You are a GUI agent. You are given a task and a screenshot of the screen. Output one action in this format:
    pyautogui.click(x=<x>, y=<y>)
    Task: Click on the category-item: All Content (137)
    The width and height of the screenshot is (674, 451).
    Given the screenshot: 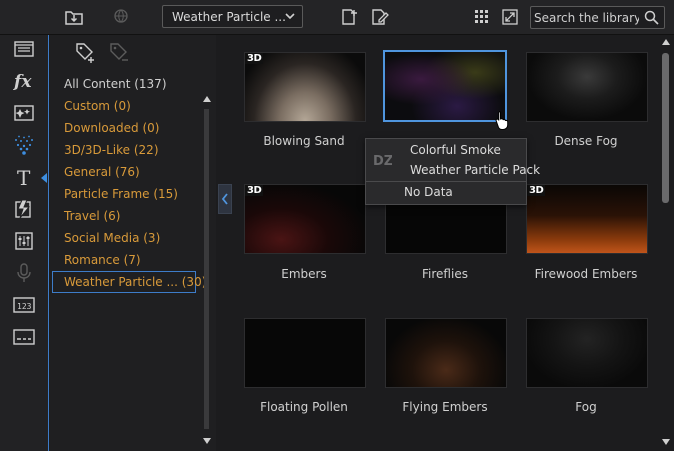 What is the action you would take?
    pyautogui.click(x=125, y=84)
    